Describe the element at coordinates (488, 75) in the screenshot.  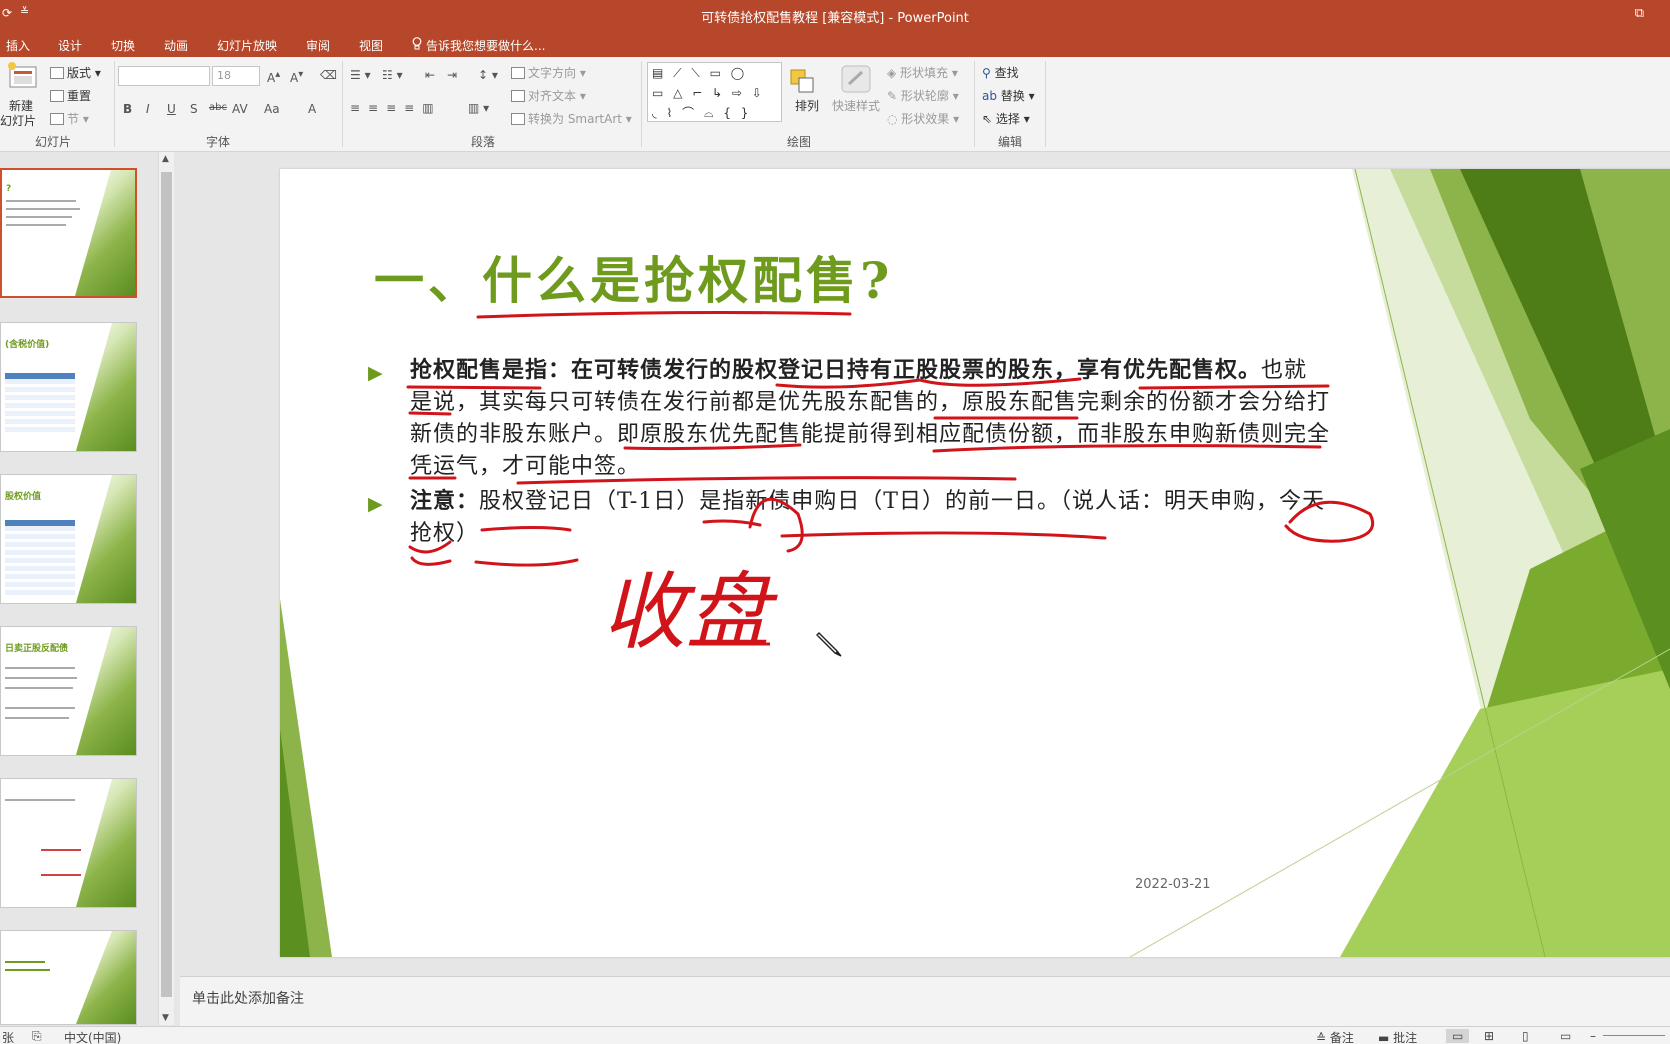
I see `line-spacing-icon: ↕ ▾` at that location.